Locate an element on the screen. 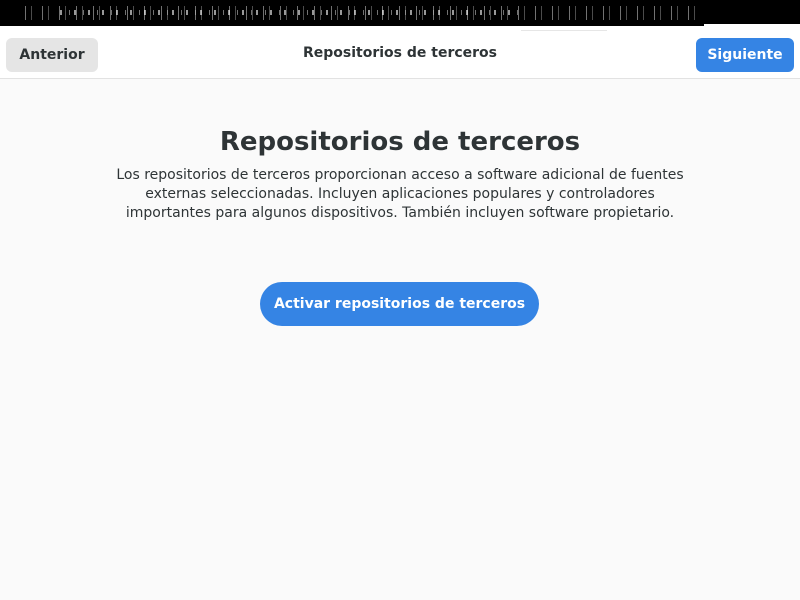  top-panel is located at coordinates (400, 13).